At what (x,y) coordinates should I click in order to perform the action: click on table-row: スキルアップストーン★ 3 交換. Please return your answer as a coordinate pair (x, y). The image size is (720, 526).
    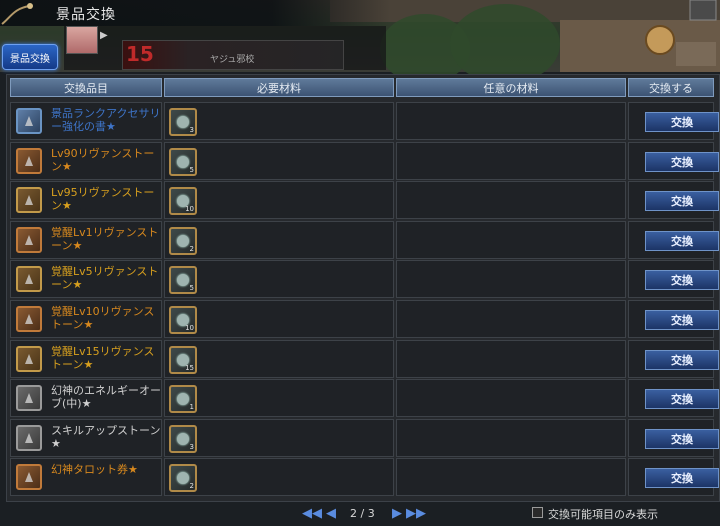
    Looking at the image, I should click on (364, 437).